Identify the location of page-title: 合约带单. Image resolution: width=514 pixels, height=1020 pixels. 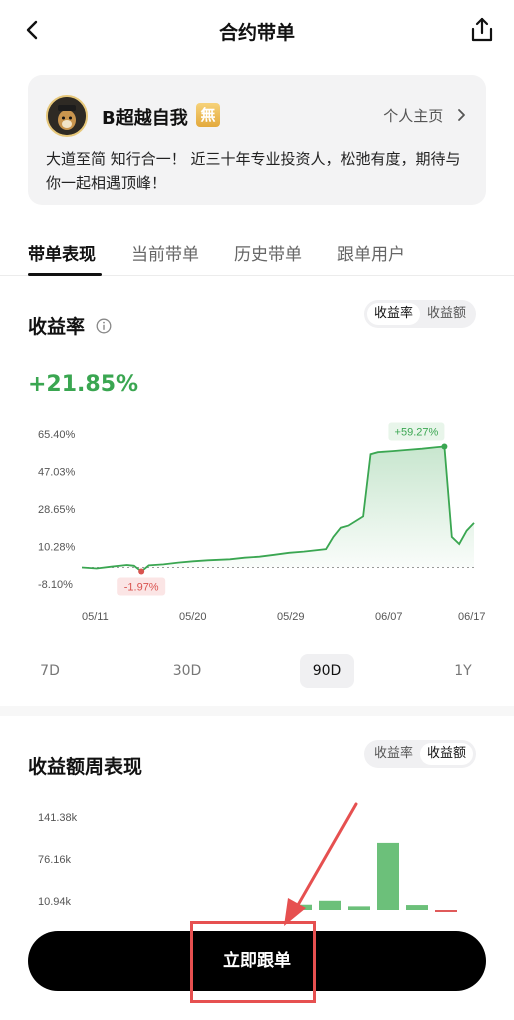
(256, 33).